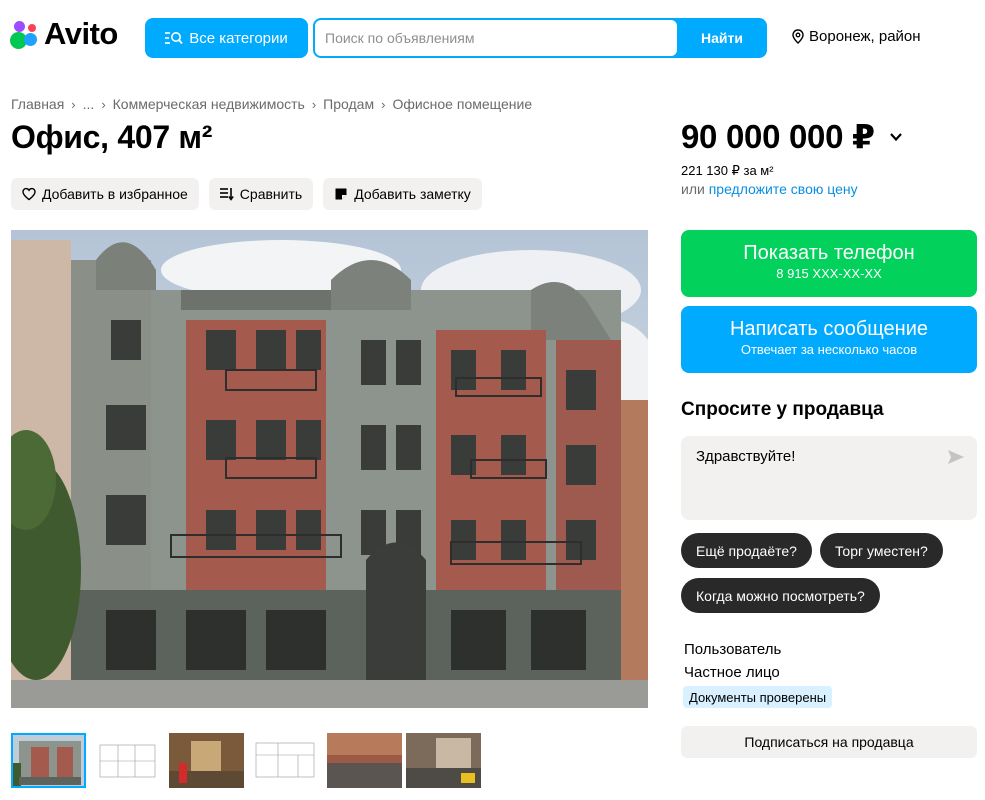  I want to click on offer-price-line: или предложите свою цену, so click(769, 189).